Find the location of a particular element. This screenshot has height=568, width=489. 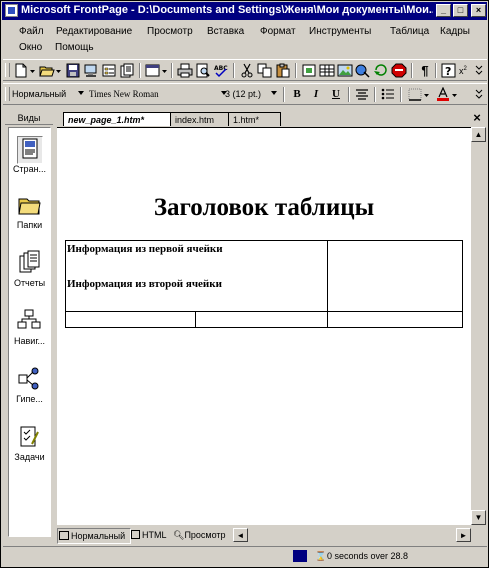

tab-html: HTML is located at coordinates (151, 535).